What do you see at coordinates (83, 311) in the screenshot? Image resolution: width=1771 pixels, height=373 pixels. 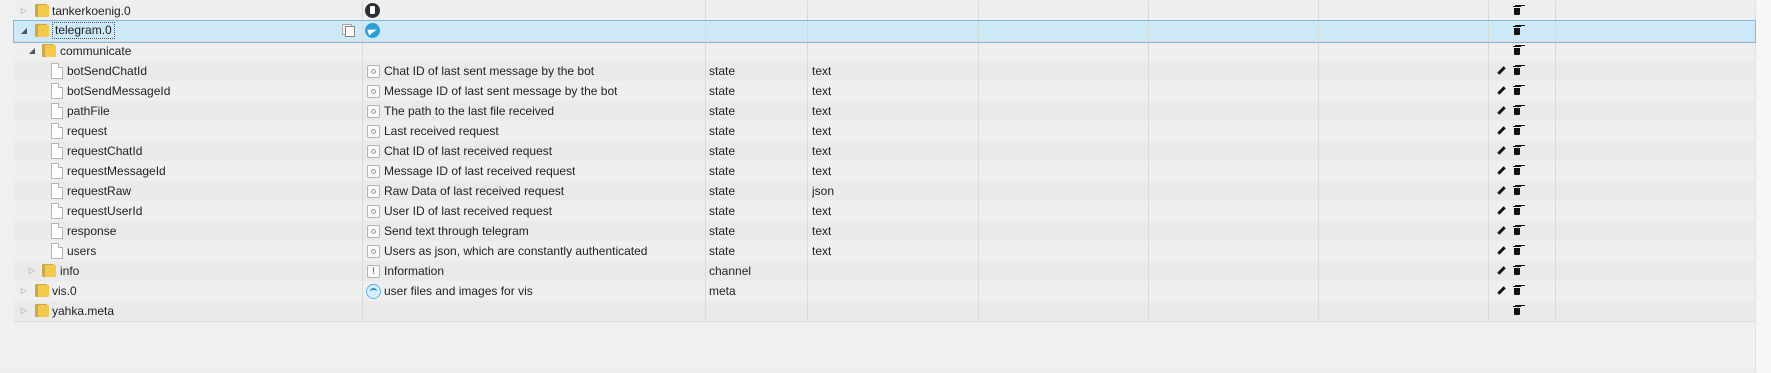 I see `object-id-label: yahka.meta` at bounding box center [83, 311].